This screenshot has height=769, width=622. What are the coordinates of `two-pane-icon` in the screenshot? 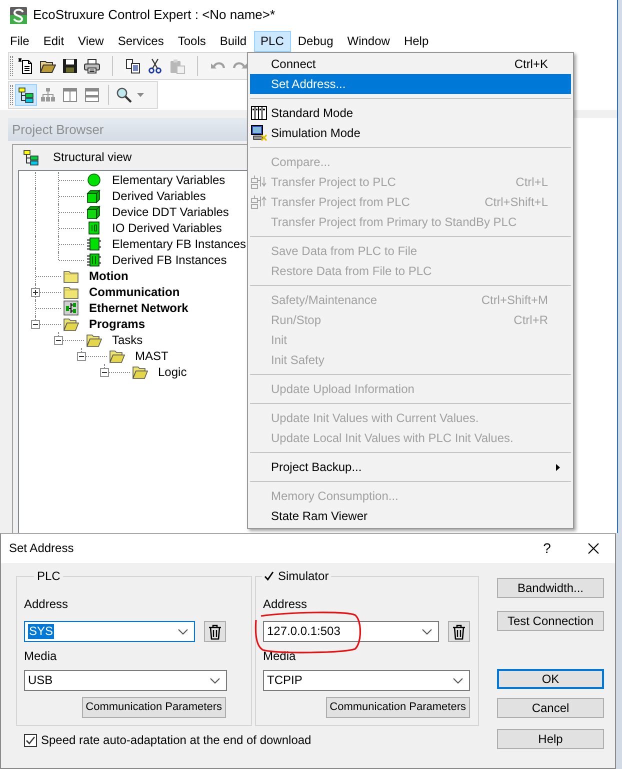 It's located at (70, 95).